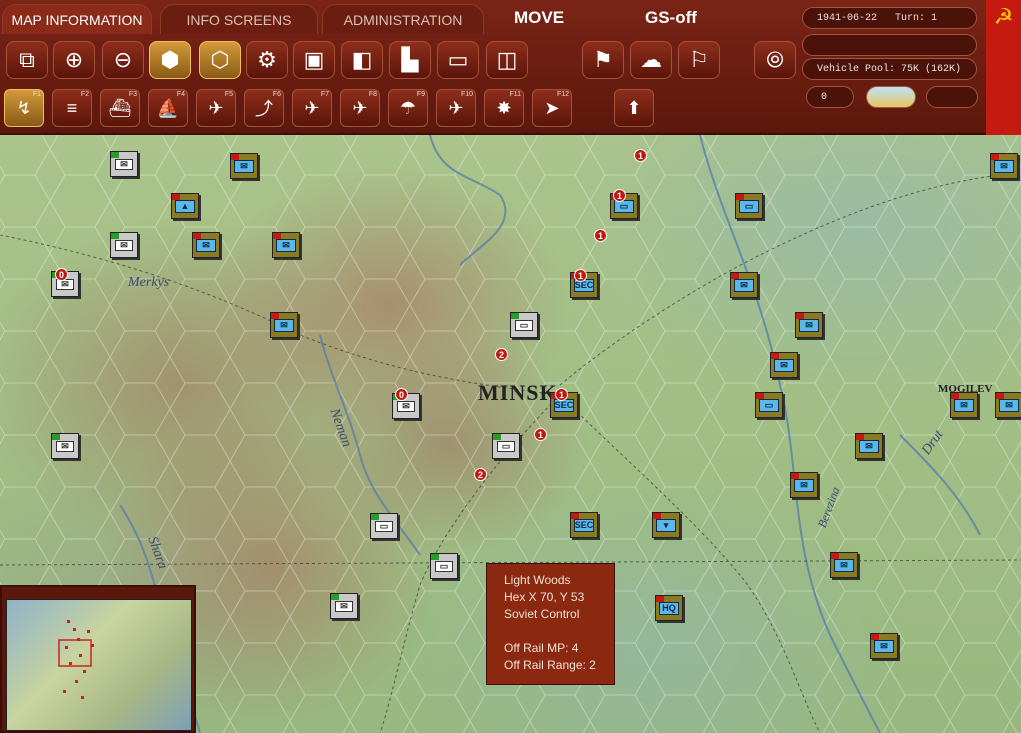  What do you see at coordinates (651, 60) in the screenshot?
I see `weather-icon: ☁` at bounding box center [651, 60].